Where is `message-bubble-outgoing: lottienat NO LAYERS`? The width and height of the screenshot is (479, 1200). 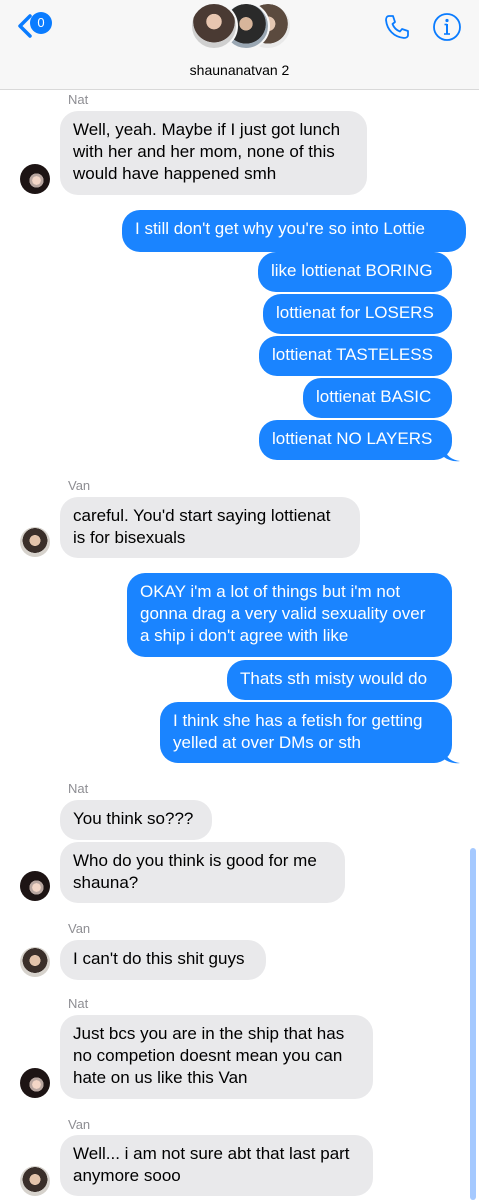
message-bubble-outgoing: lottienat NO LAYERS is located at coordinates (355, 440).